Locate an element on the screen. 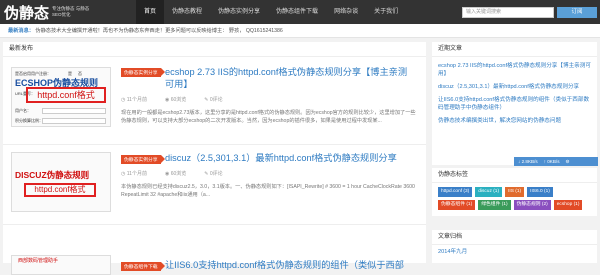  recent-posts-title: 近期文章 is located at coordinates (514, 49).